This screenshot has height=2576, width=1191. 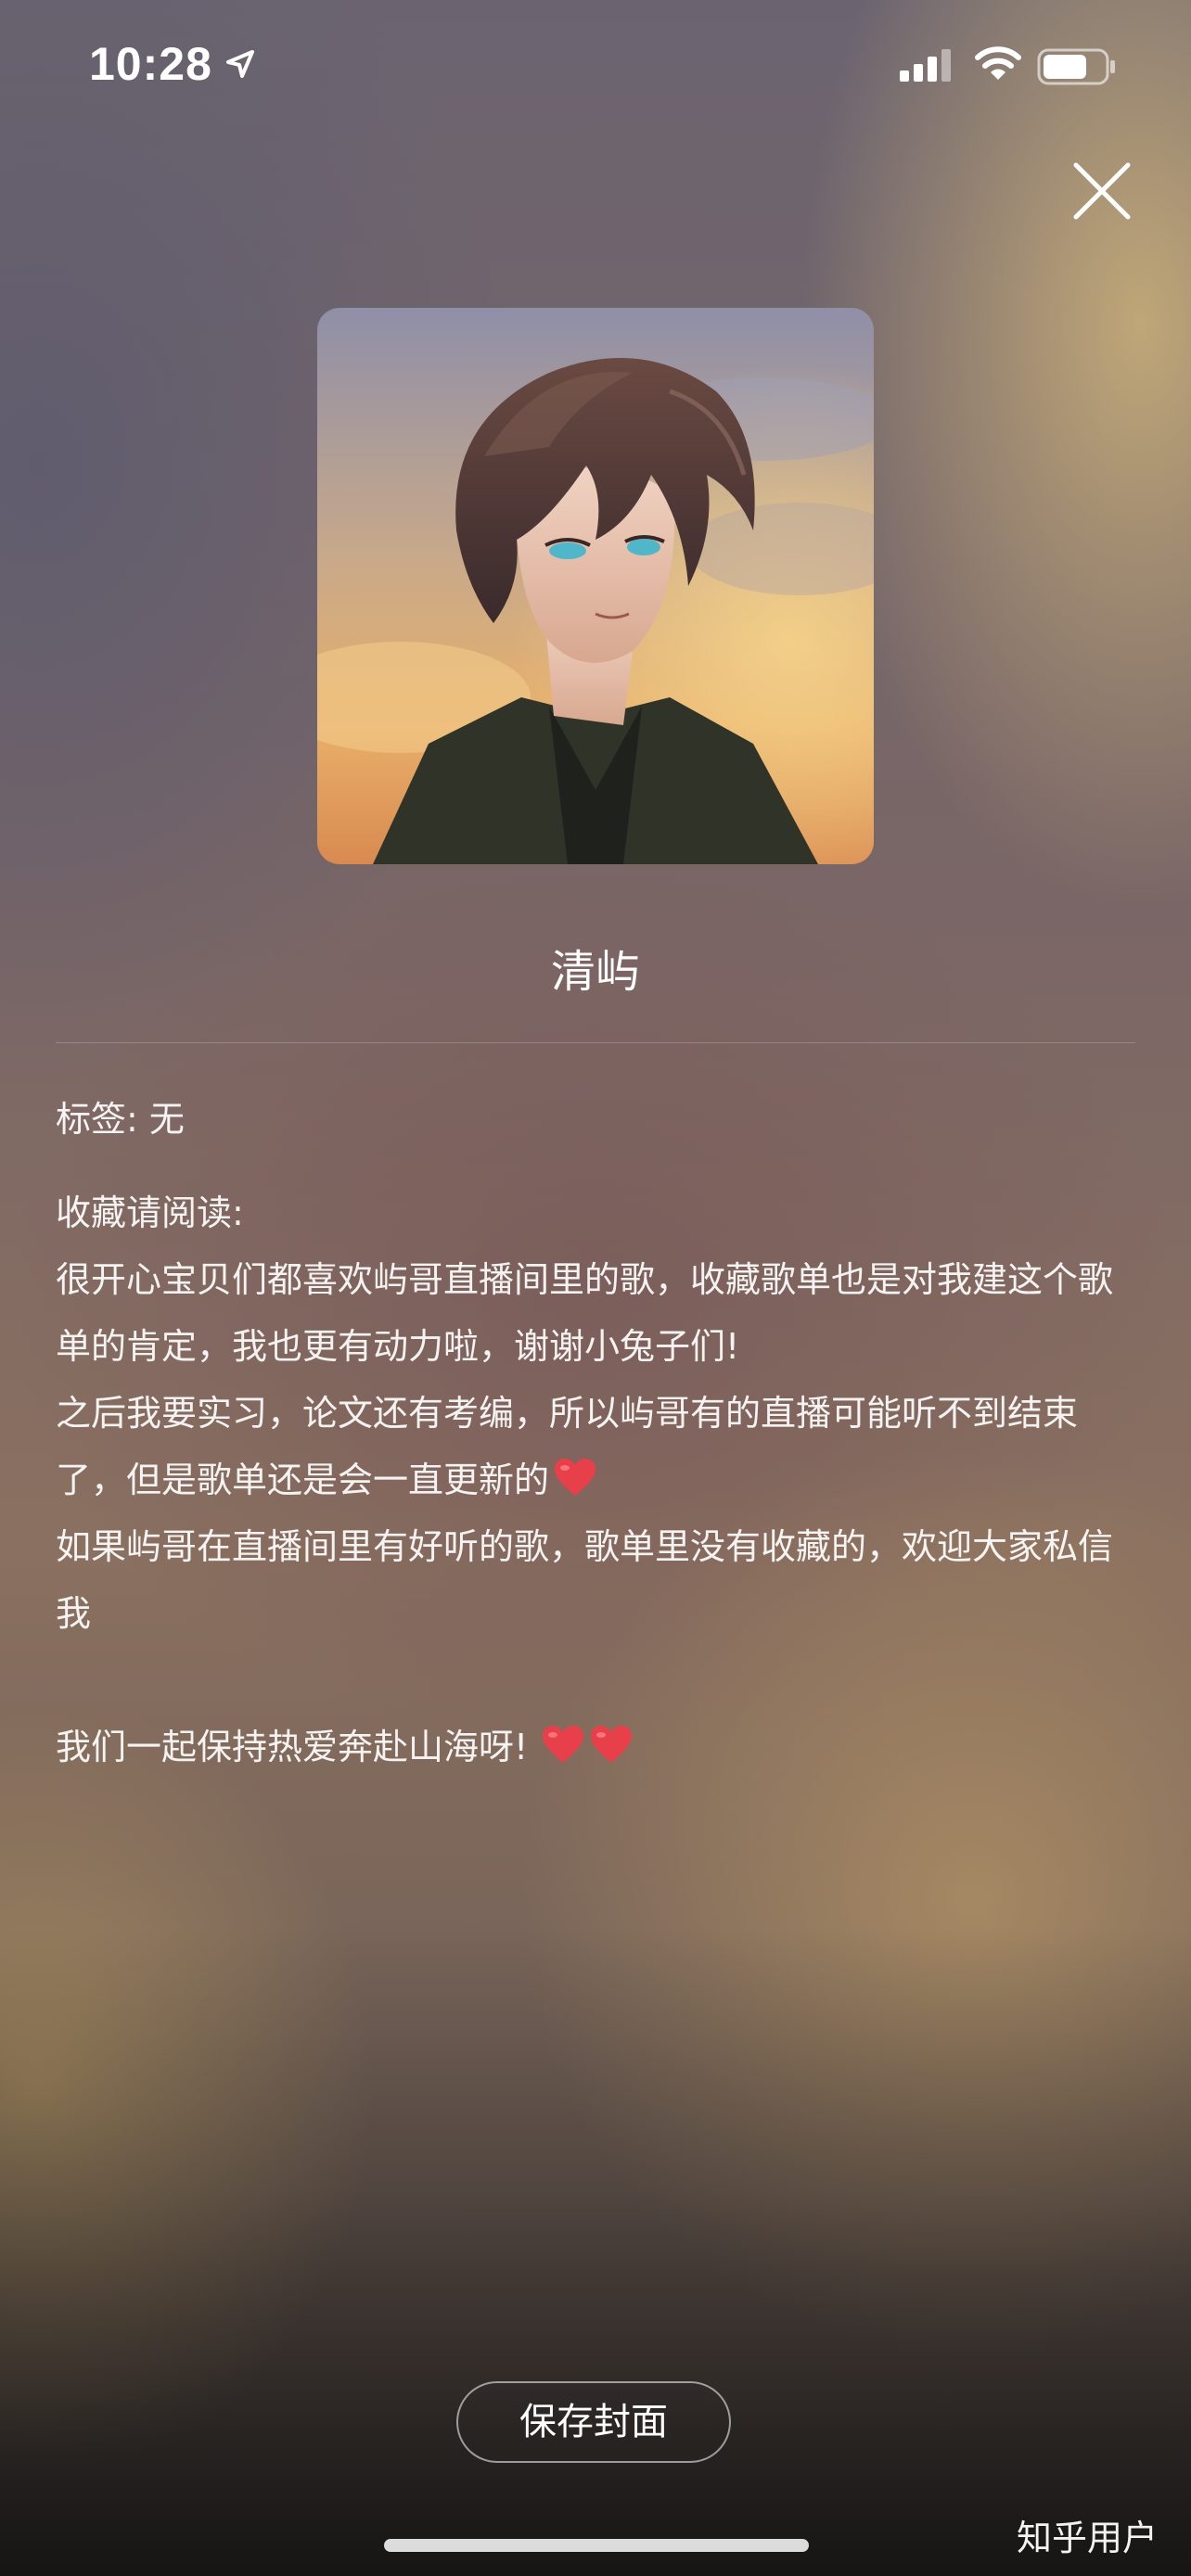 What do you see at coordinates (121, 1119) in the screenshot?
I see `playlist-tags: 标签: 无` at bounding box center [121, 1119].